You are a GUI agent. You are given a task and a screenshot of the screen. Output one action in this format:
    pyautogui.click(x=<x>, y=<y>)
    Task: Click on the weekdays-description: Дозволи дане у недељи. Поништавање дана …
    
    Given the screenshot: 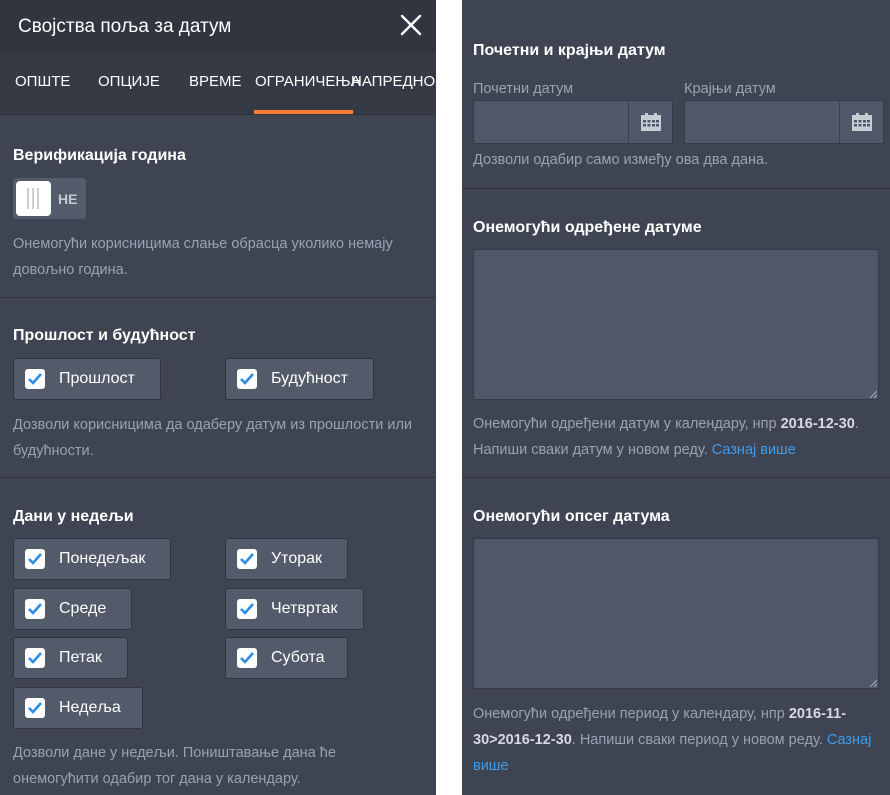 What is the action you would take?
    pyautogui.click(x=174, y=766)
    